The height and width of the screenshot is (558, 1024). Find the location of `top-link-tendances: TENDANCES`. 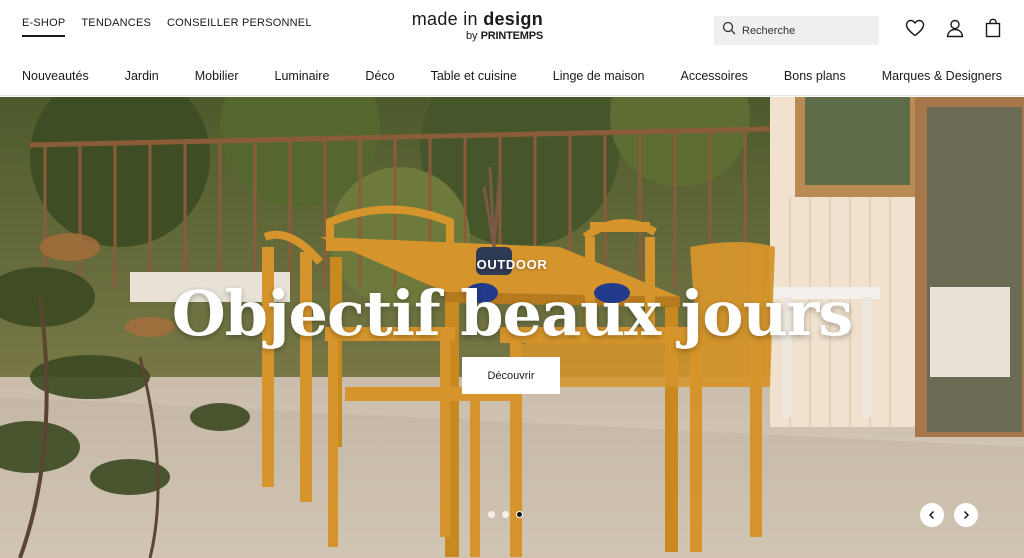

top-link-tendances: TENDANCES is located at coordinates (116, 27).